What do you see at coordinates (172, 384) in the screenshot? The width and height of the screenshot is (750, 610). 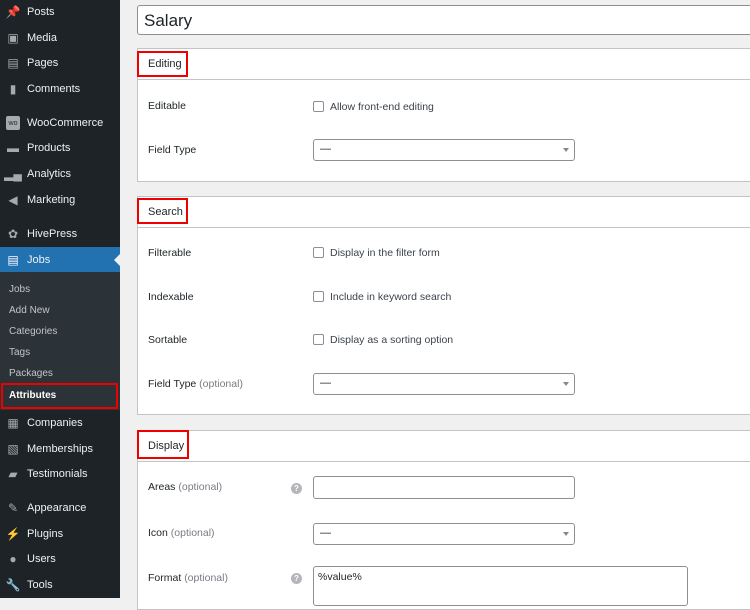 I see `label-text: Field Type` at bounding box center [172, 384].